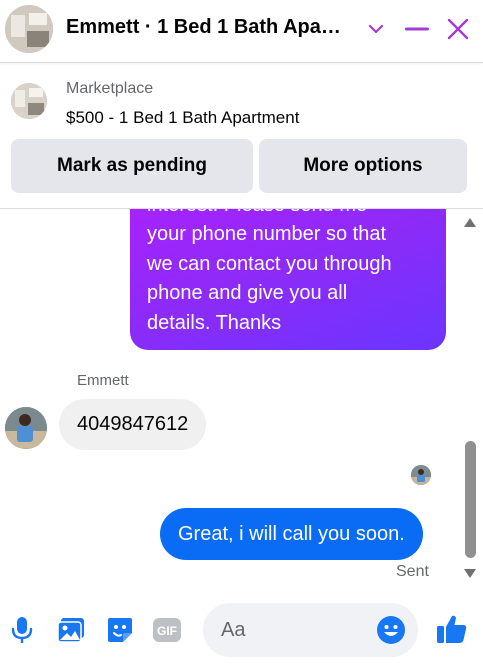 The image size is (483, 669). What do you see at coordinates (247, 293) in the screenshot?
I see `message-line: phone and give you all` at bounding box center [247, 293].